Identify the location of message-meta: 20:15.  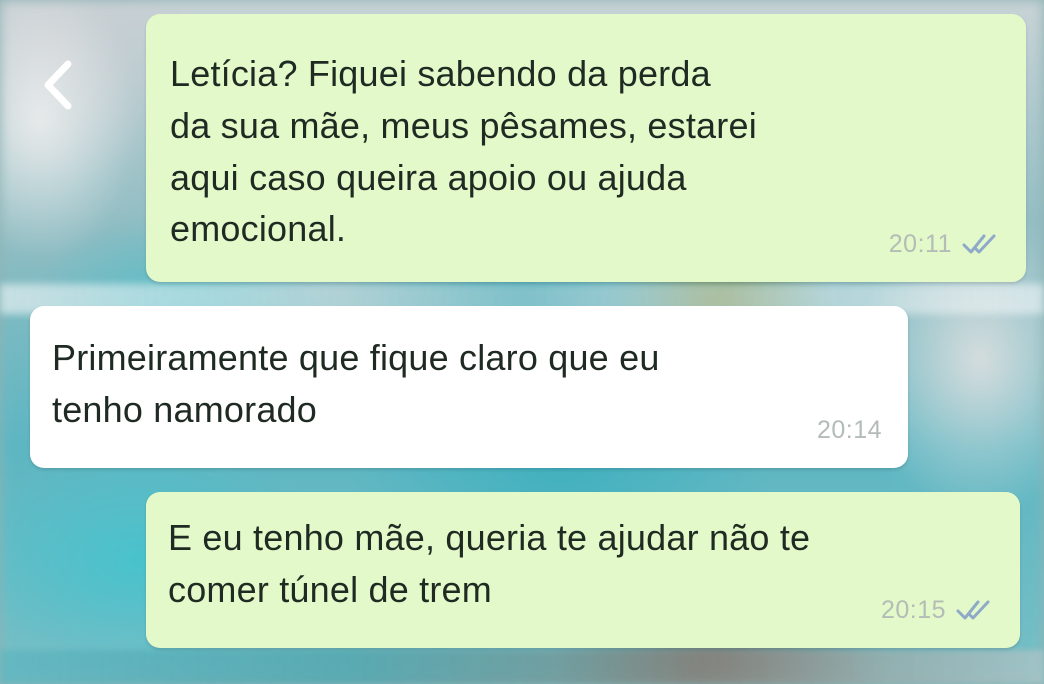
(937, 610).